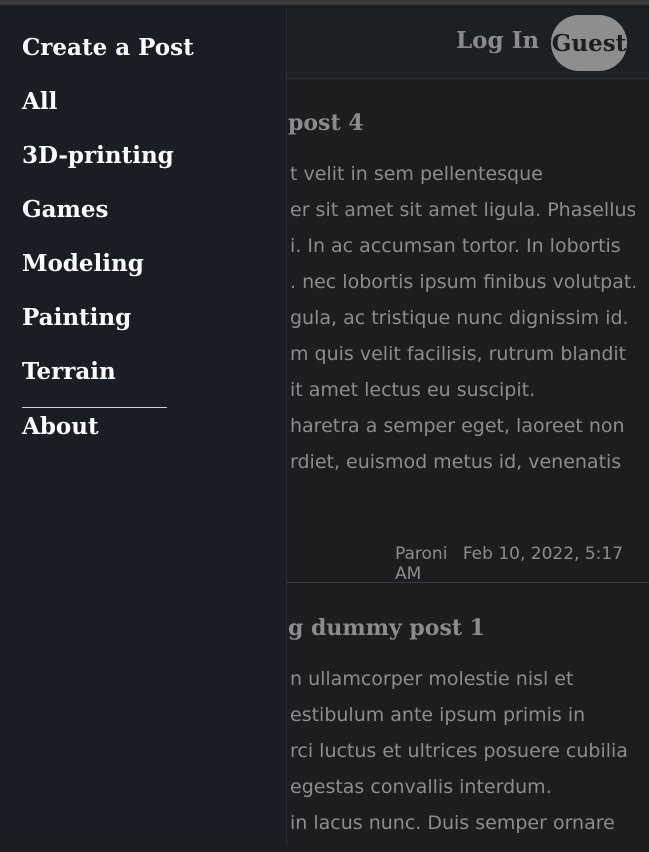 This screenshot has height=852, width=649. What do you see at coordinates (589, 43) in the screenshot?
I see `guest-avatar-button: Guest` at bounding box center [589, 43].